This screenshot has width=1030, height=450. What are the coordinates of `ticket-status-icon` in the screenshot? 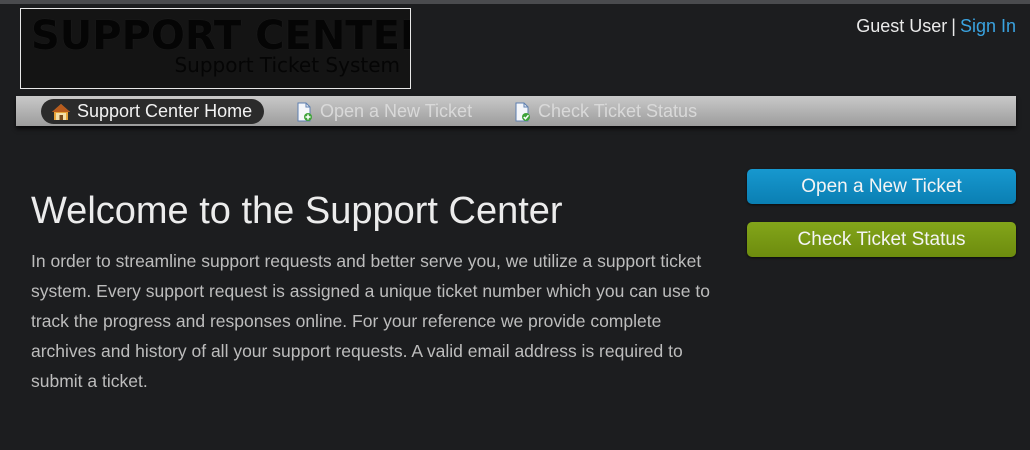 It's located at (522, 111).